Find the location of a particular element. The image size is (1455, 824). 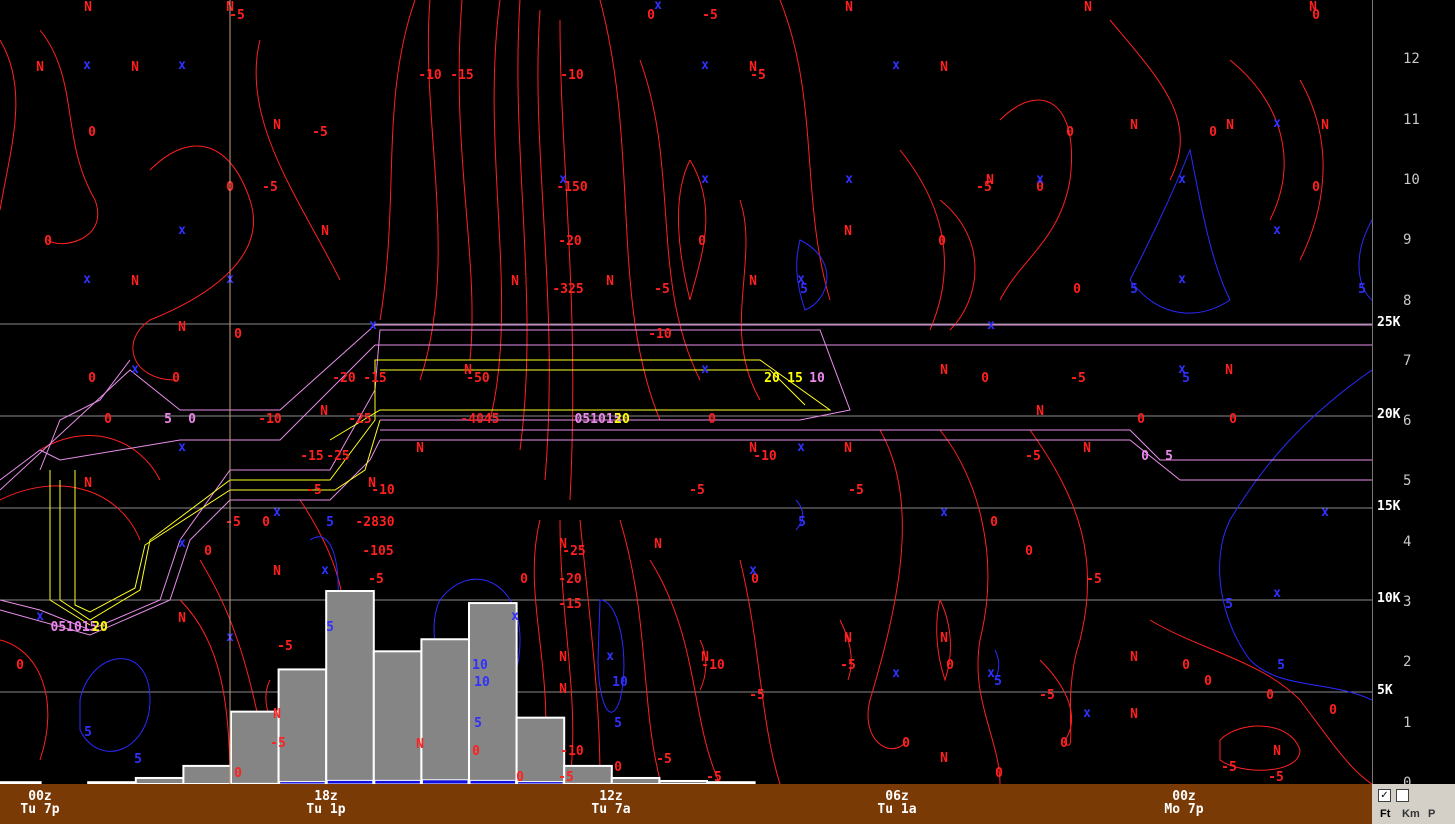

km-tick-1: 1 is located at coordinates (1407, 722).